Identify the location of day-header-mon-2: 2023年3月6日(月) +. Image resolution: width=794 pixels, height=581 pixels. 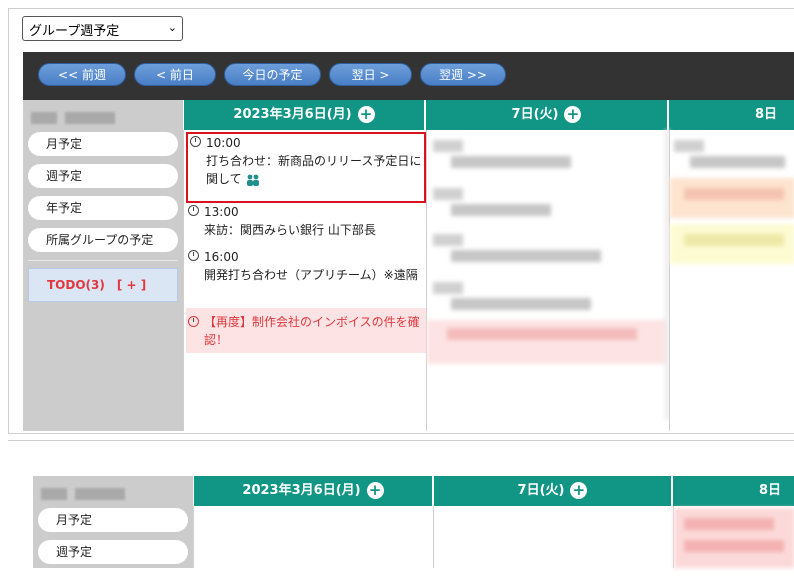
(313, 491).